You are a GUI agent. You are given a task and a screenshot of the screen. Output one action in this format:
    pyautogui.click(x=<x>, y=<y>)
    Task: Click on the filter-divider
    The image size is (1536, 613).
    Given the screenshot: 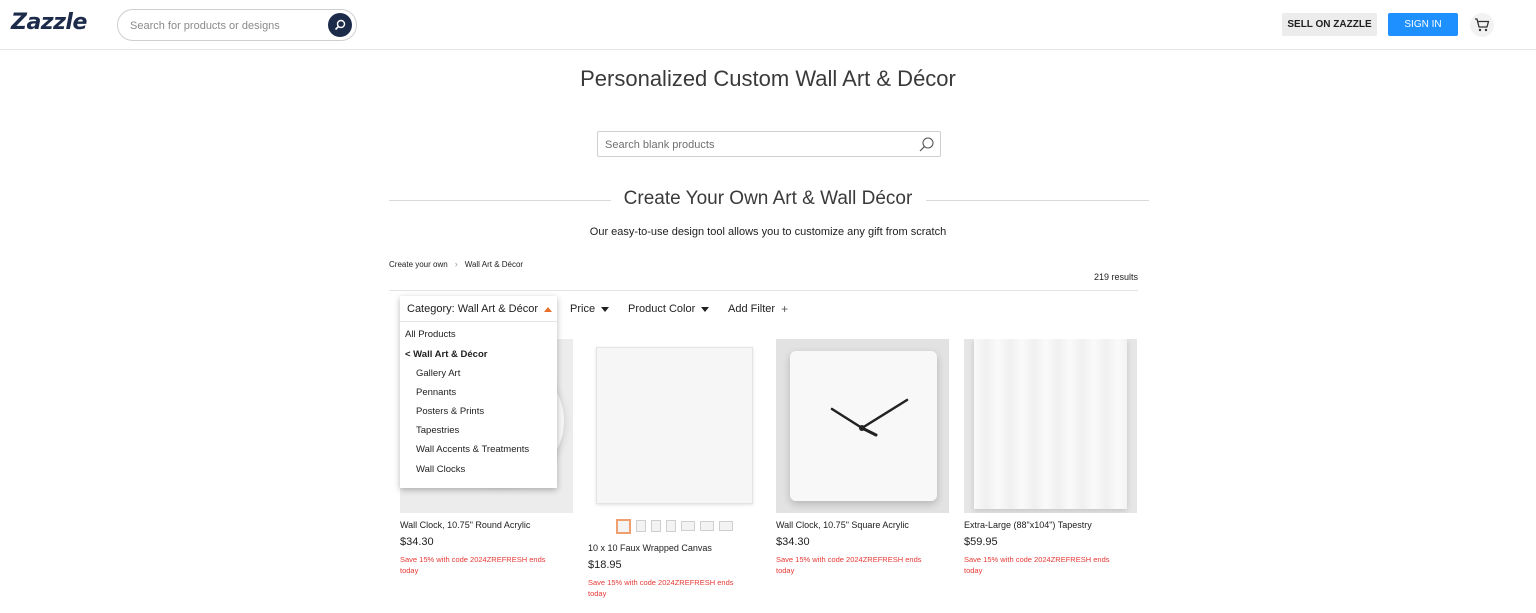 What is the action you would take?
    pyautogui.click(x=763, y=290)
    